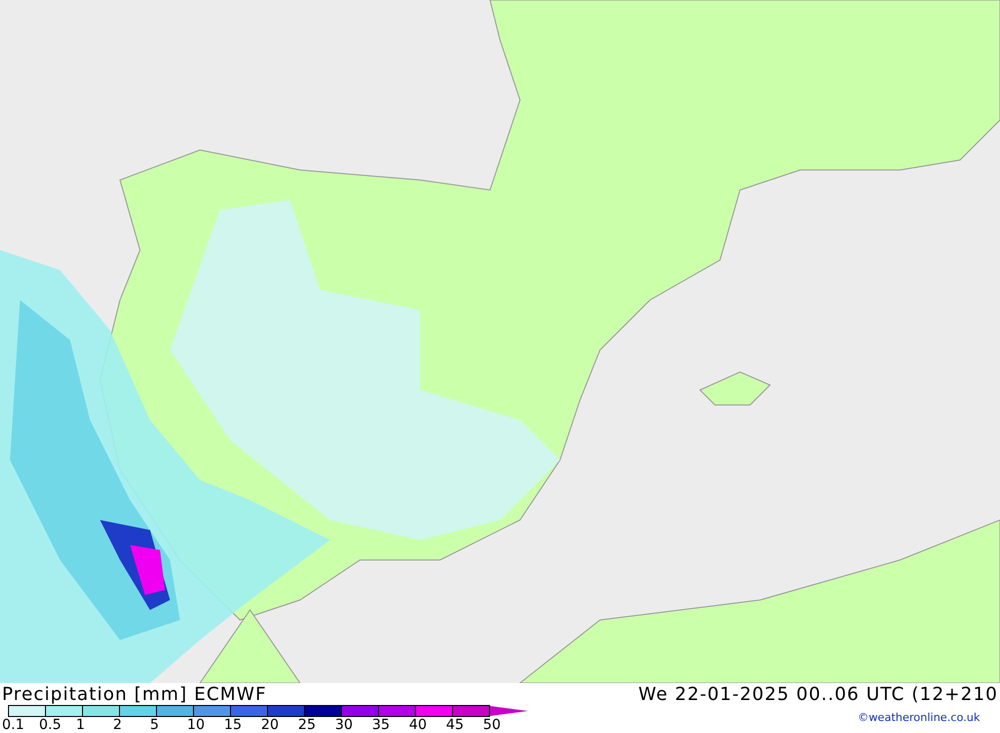 Image resolution: width=1000 pixels, height=733 pixels. I want to click on map-title: Precipitation [mm] ECMWF, so click(134, 694).